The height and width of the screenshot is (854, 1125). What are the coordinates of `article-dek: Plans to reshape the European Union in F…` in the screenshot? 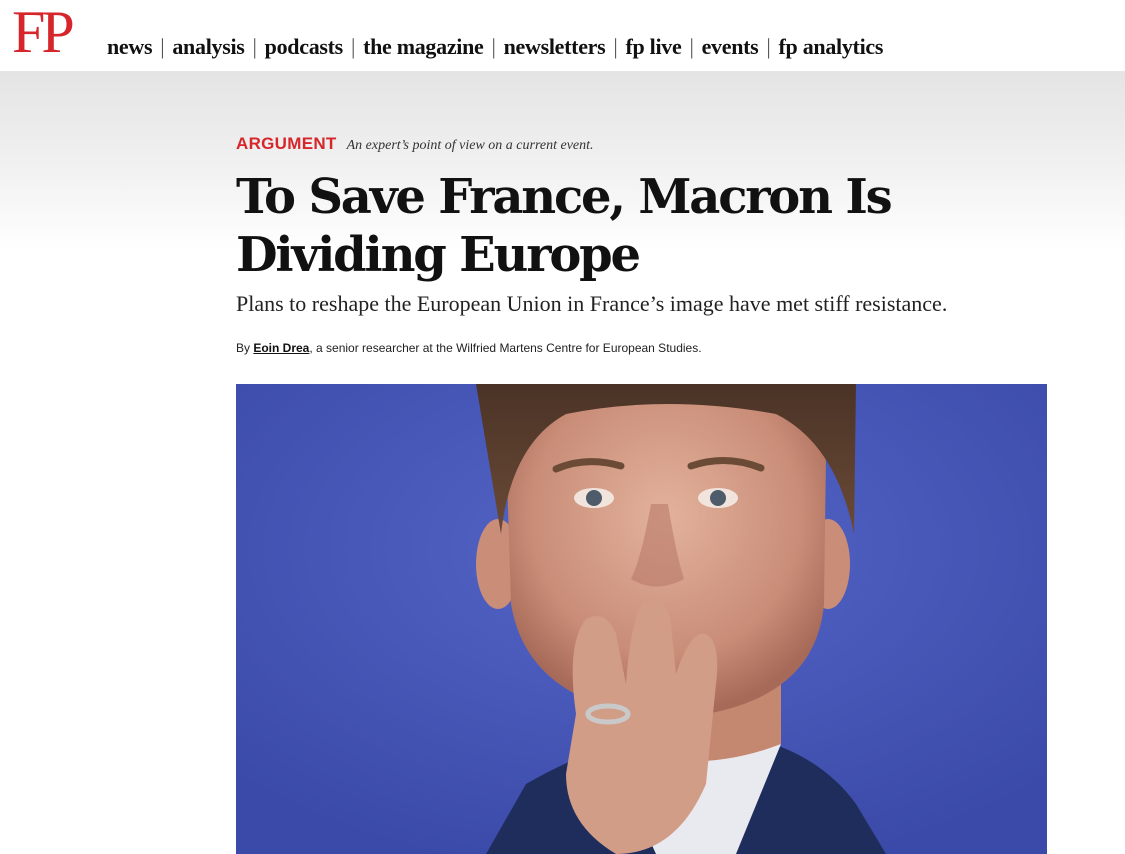 It's located at (592, 303).